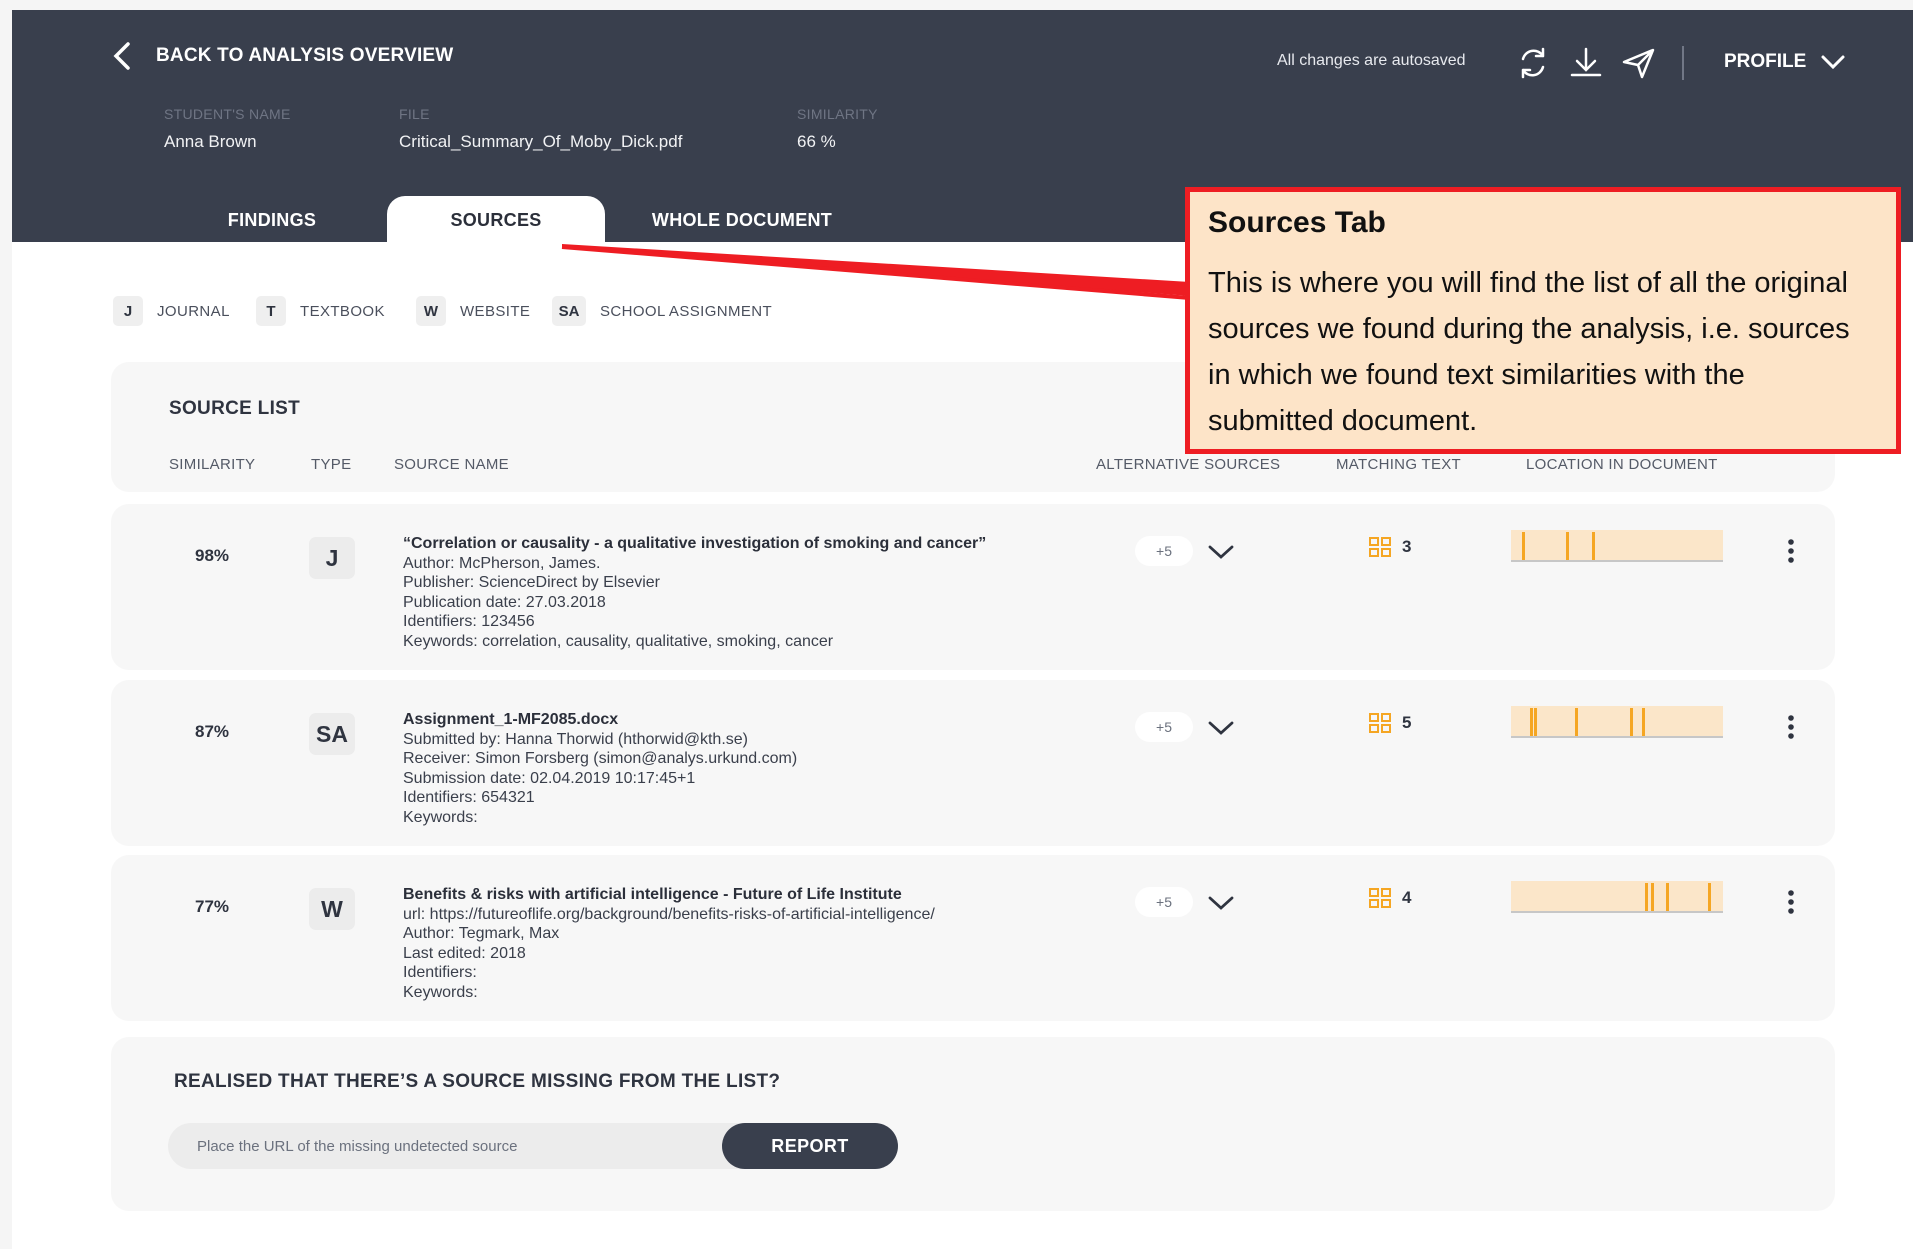 This screenshot has width=1913, height=1249. What do you see at coordinates (331, 464) in the screenshot?
I see `column-type: TYPE` at bounding box center [331, 464].